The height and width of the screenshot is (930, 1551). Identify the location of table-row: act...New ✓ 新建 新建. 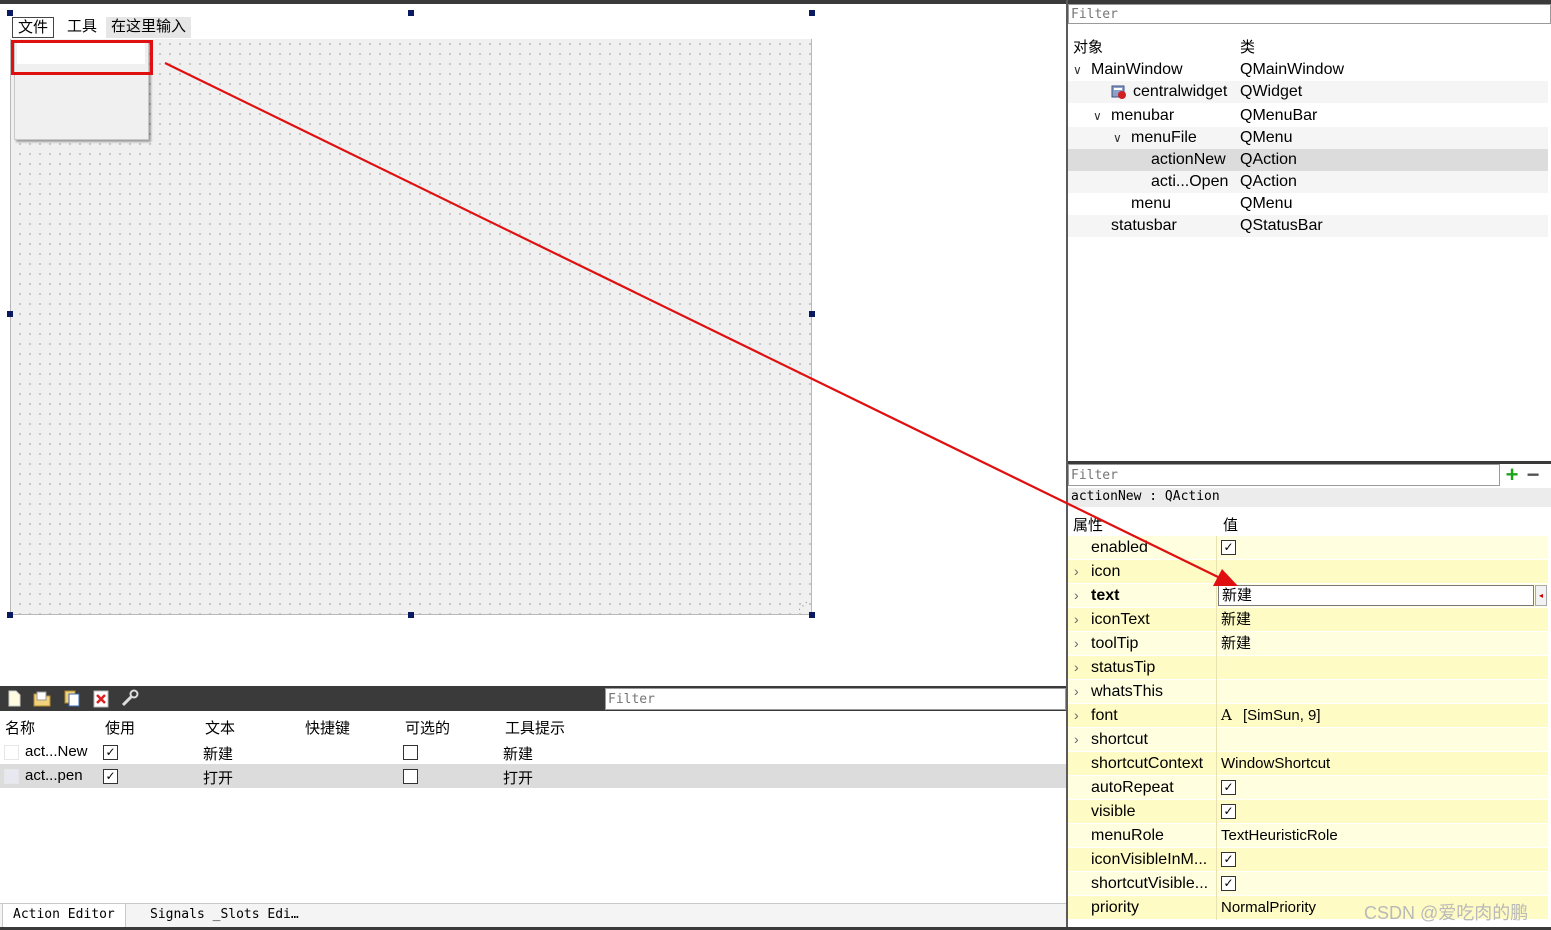
(533, 752).